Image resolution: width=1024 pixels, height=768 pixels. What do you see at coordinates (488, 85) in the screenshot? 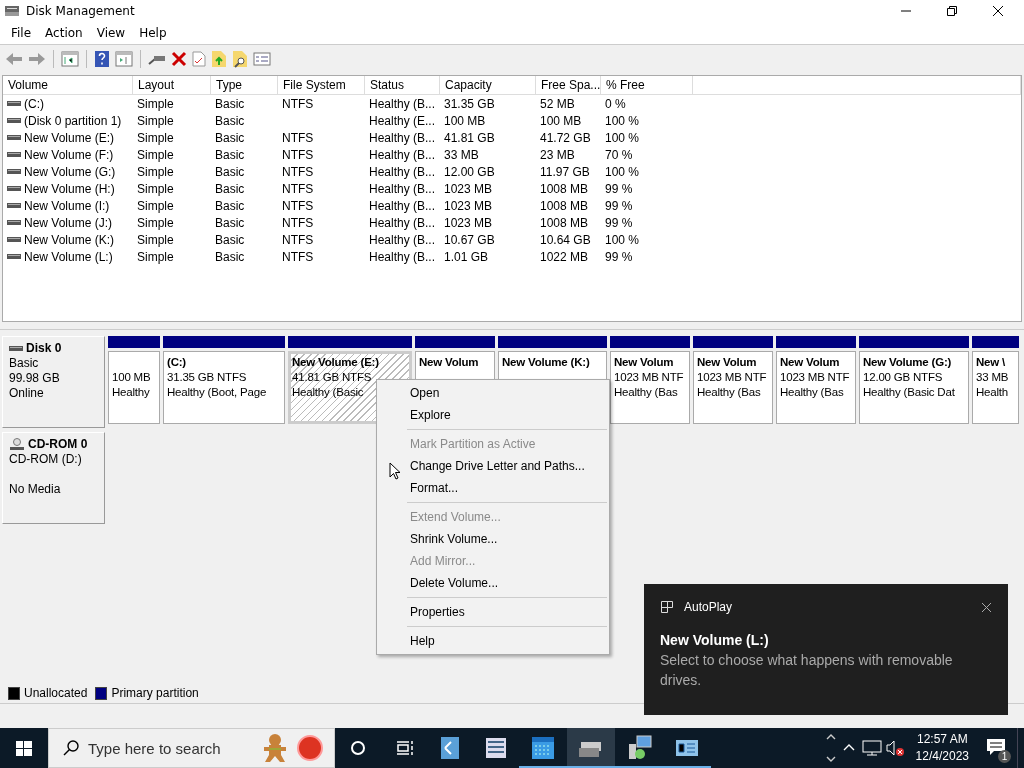
I see `column-header: Capacity` at bounding box center [488, 85].